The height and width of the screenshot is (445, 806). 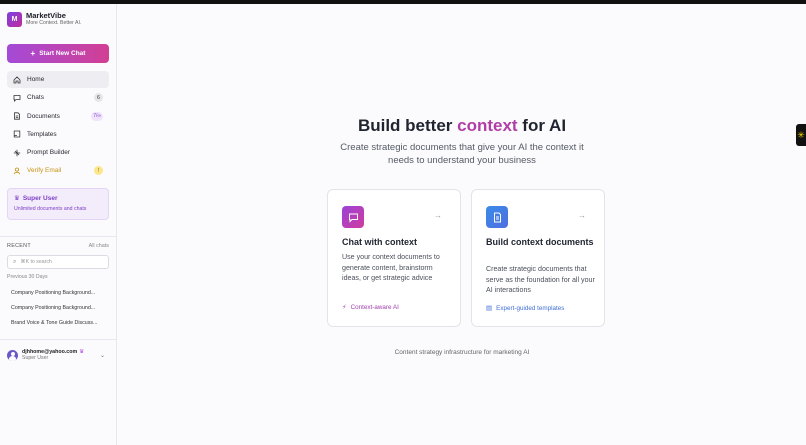 I want to click on recent-header: RECENT All chats, so click(x=58, y=246).